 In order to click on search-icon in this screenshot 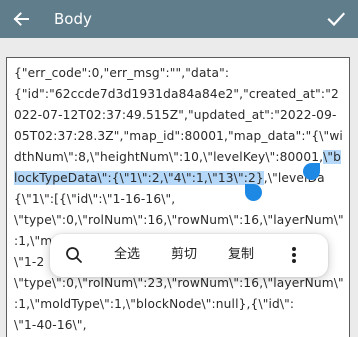, I will do `click(74, 255)`.